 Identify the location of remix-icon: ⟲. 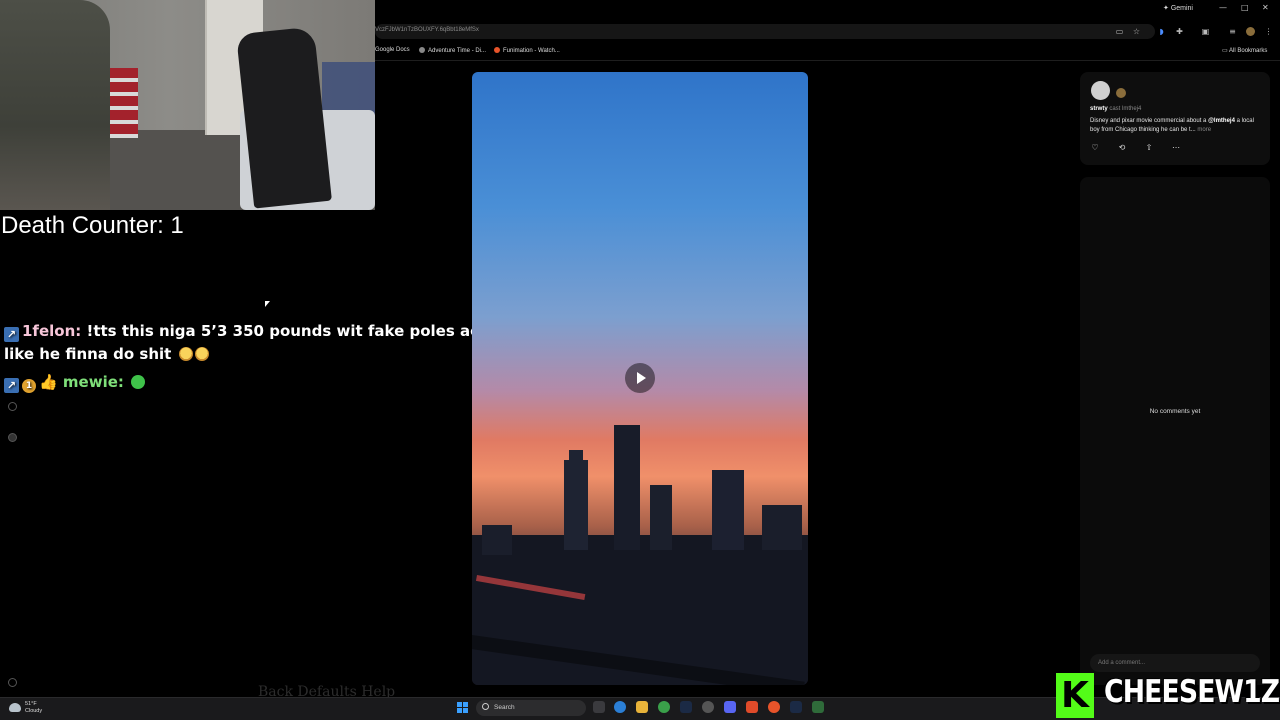
(1122, 147).